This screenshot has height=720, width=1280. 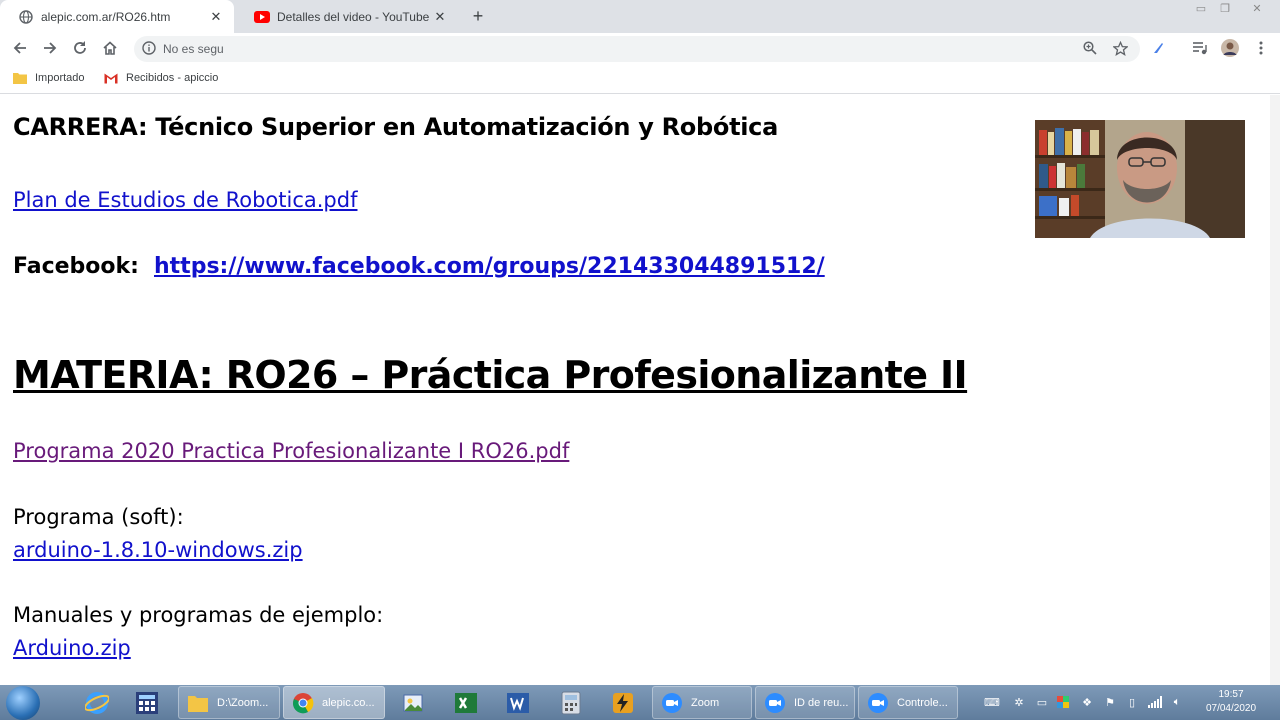 I want to click on taskbar-item-zoom: Zoom, so click(x=702, y=702).